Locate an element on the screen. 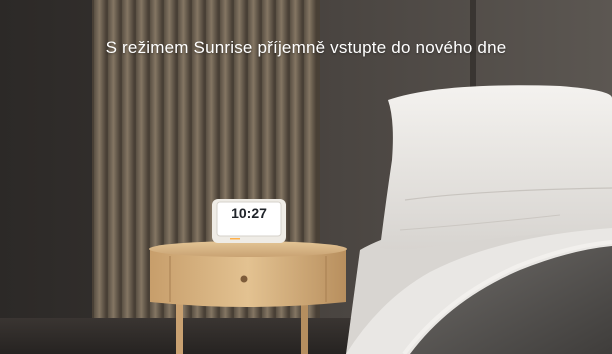  drawer-knob is located at coordinates (244, 279).